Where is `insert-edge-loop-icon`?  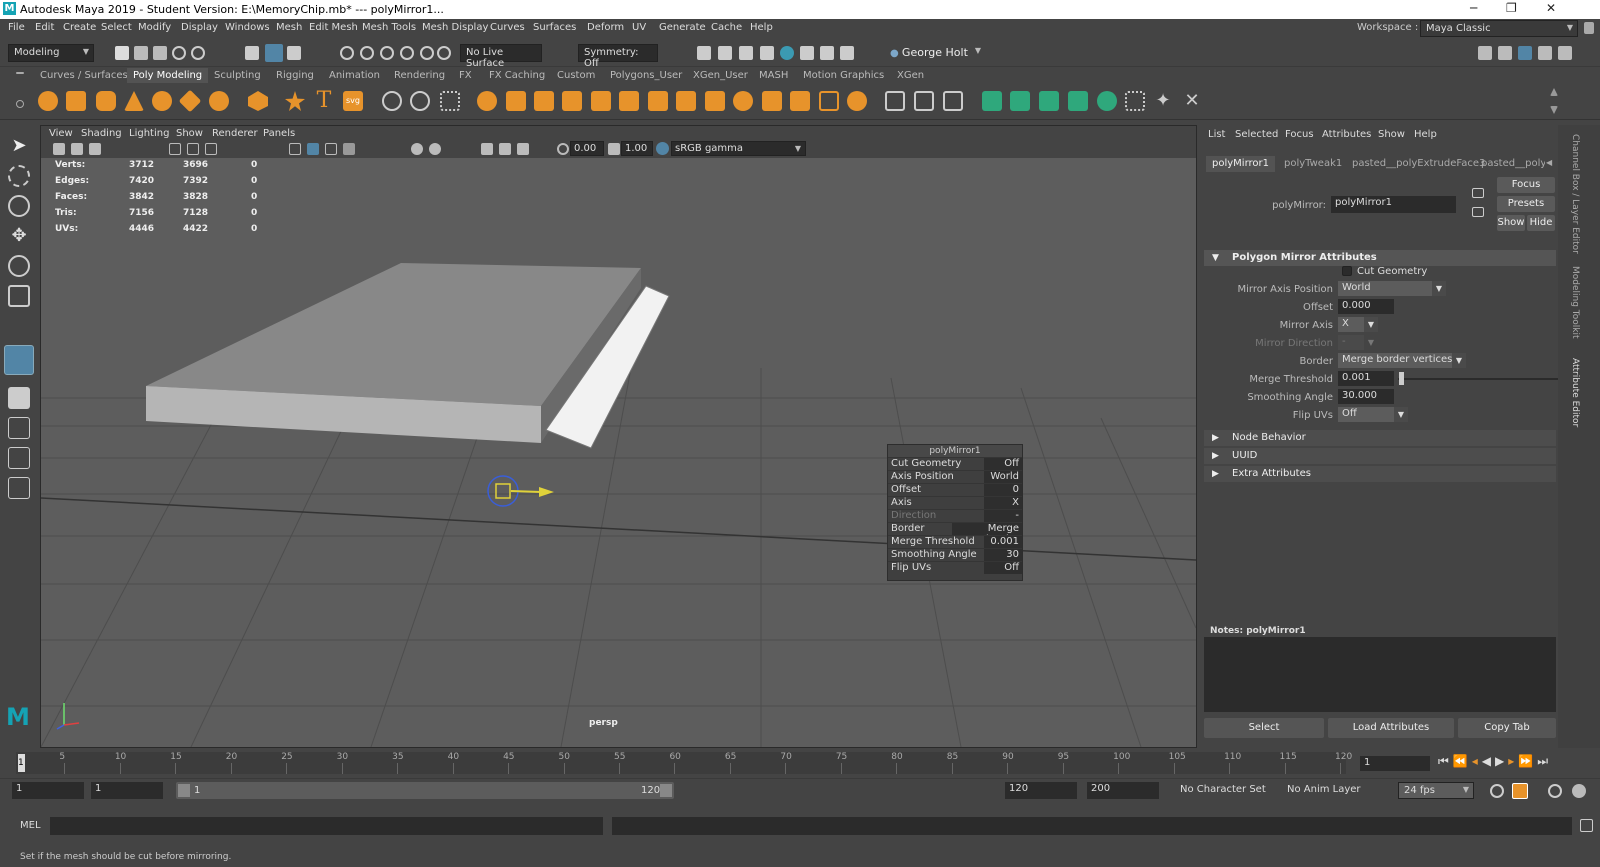 insert-edge-loop-icon is located at coordinates (658, 101).